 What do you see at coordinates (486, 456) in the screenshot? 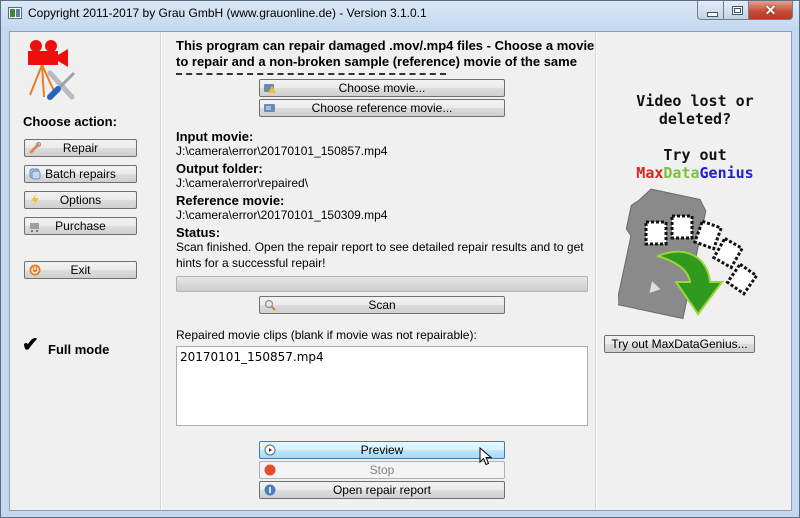
I see `mouse-cursor-icon` at bounding box center [486, 456].